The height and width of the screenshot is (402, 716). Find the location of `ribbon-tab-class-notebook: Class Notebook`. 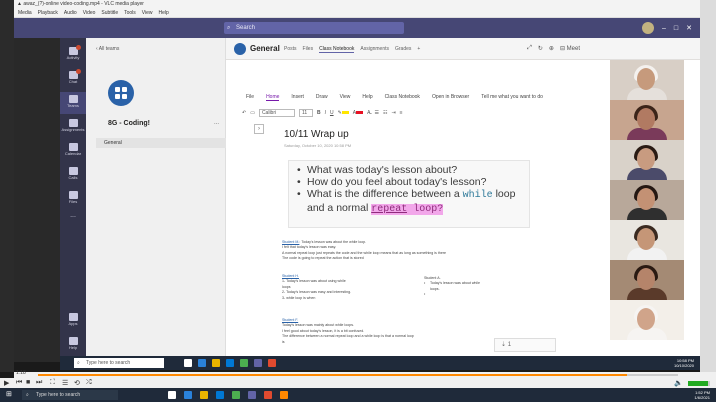

ribbon-tab-class-notebook: Class Notebook is located at coordinates (402, 97).